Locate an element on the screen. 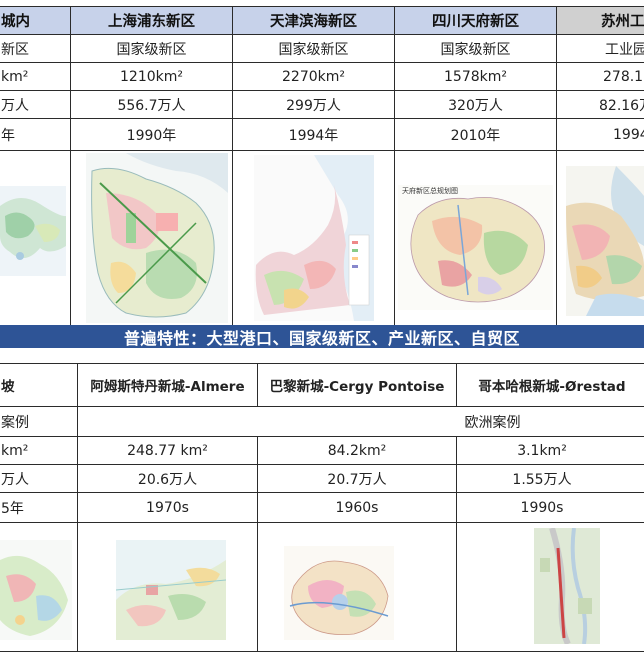 Image resolution: width=644 pixels, height=652 pixels. pudong-year: 1990年 is located at coordinates (151, 134).